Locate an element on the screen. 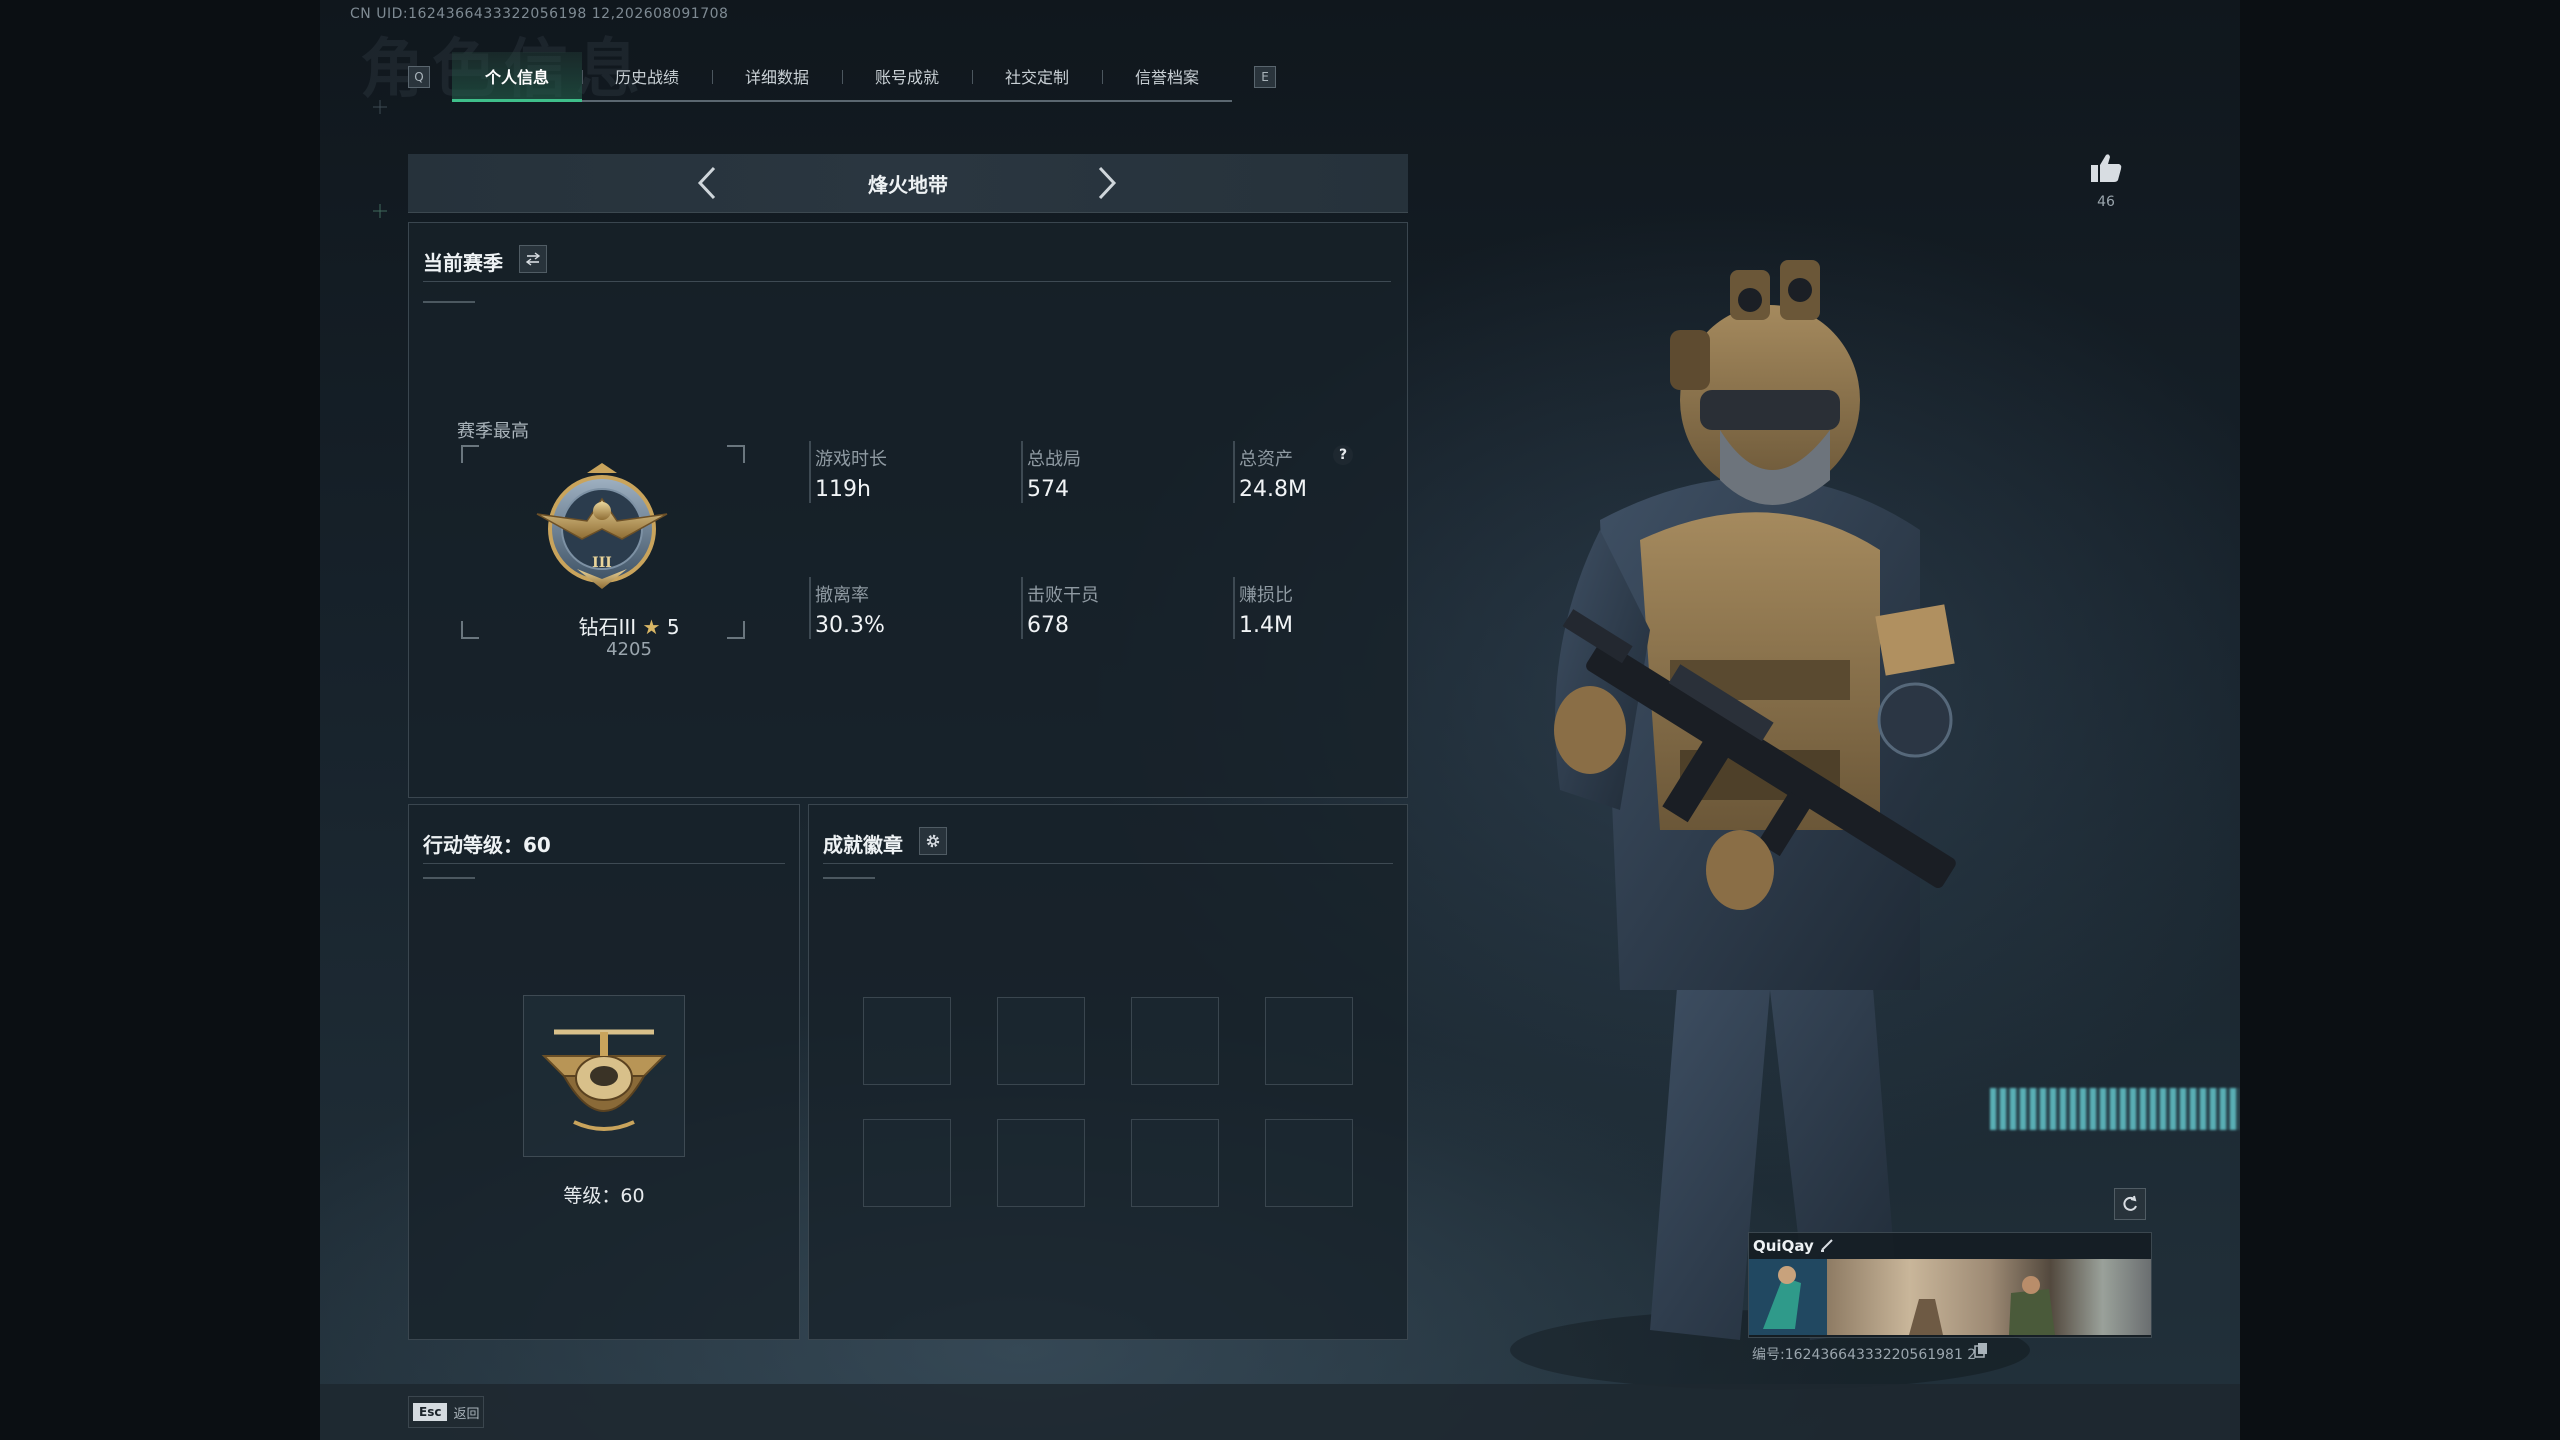 This screenshot has height=1440, width=2560. achievements-panel: 成就徽章 is located at coordinates (1108, 1072).